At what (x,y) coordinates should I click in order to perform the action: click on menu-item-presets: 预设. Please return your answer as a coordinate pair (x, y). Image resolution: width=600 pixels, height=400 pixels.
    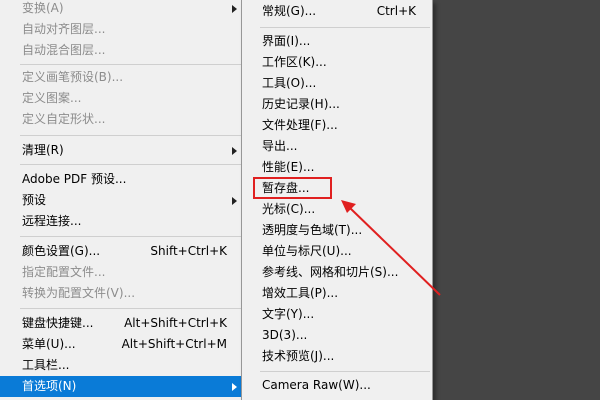
    Looking at the image, I should click on (121, 200).